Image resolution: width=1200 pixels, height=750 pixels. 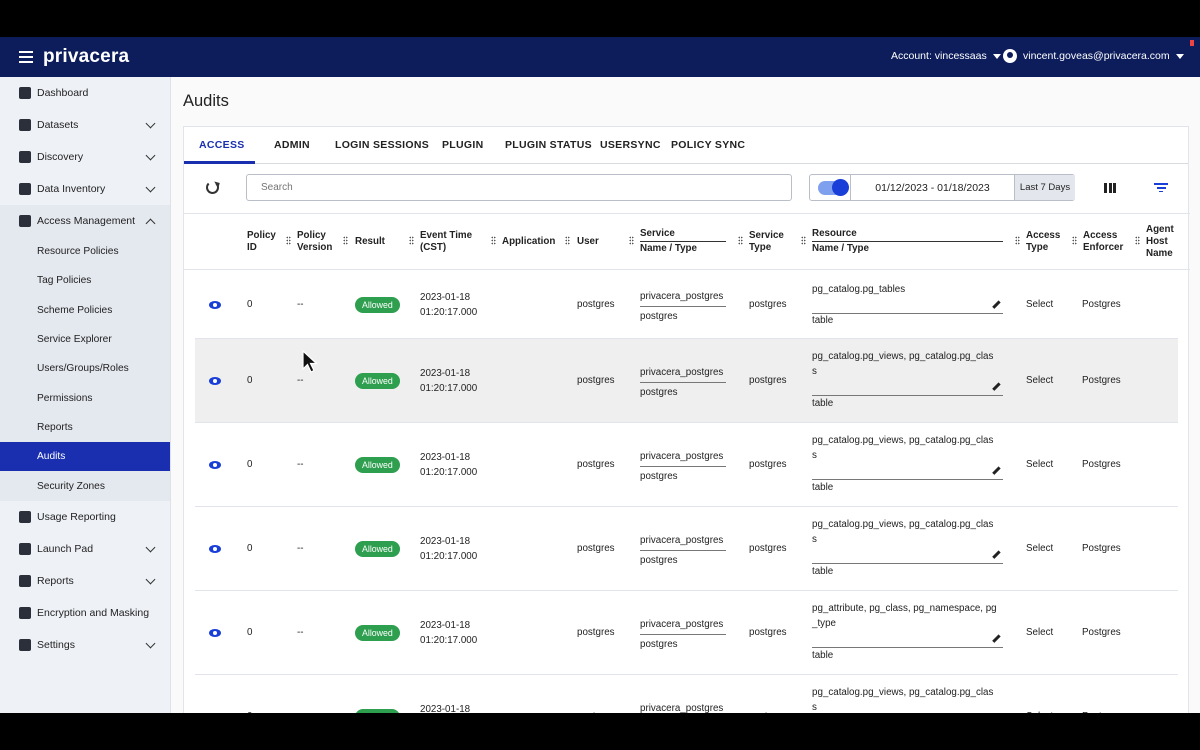 What do you see at coordinates (1161, 188) in the screenshot?
I see `filter-icon` at bounding box center [1161, 188].